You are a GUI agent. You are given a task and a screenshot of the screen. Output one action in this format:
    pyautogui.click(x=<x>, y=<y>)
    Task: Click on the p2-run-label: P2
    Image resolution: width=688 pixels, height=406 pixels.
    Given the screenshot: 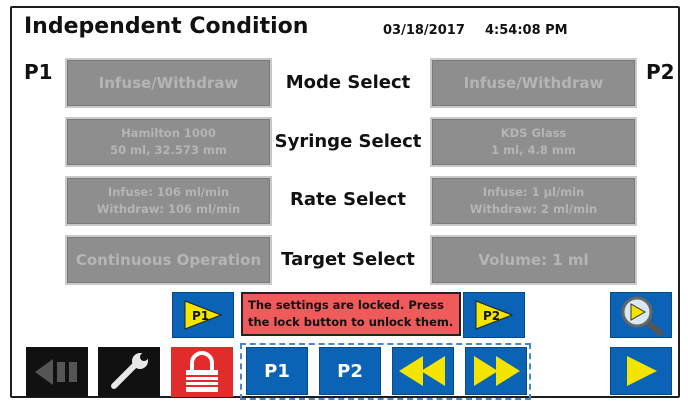 What is the action you would take?
    pyautogui.click(x=491, y=316)
    